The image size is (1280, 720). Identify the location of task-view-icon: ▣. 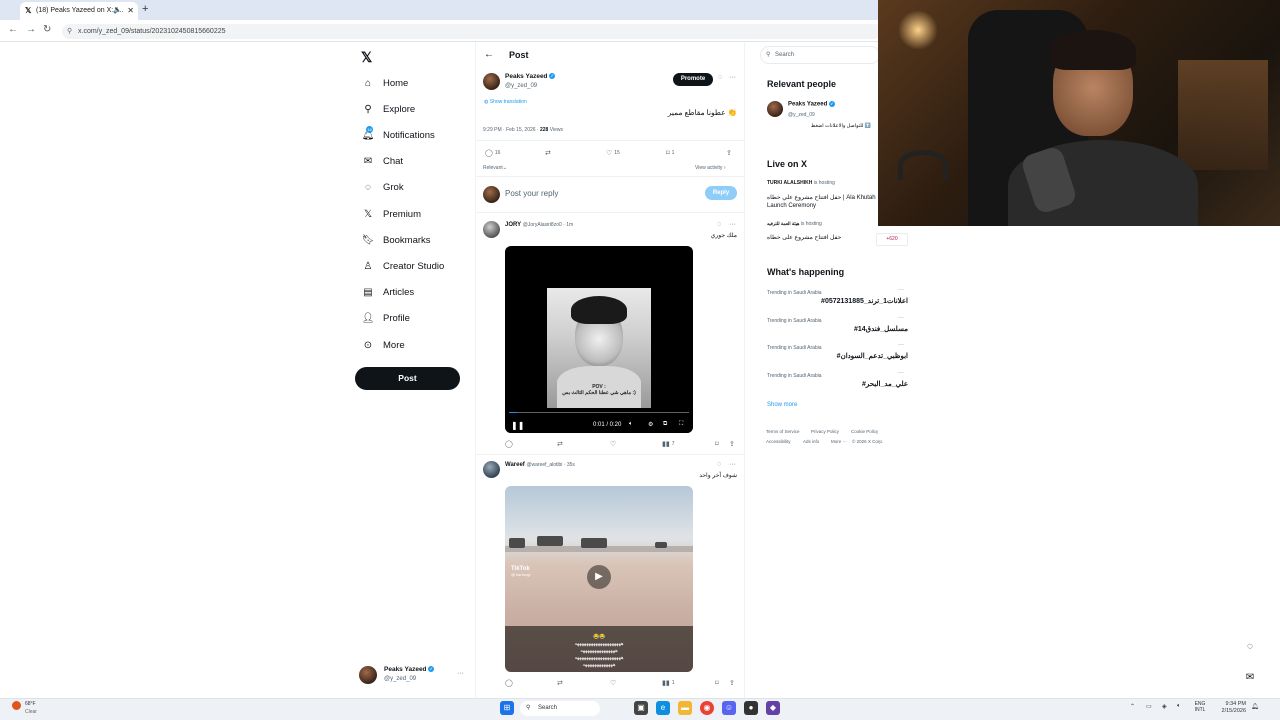
(641, 708).